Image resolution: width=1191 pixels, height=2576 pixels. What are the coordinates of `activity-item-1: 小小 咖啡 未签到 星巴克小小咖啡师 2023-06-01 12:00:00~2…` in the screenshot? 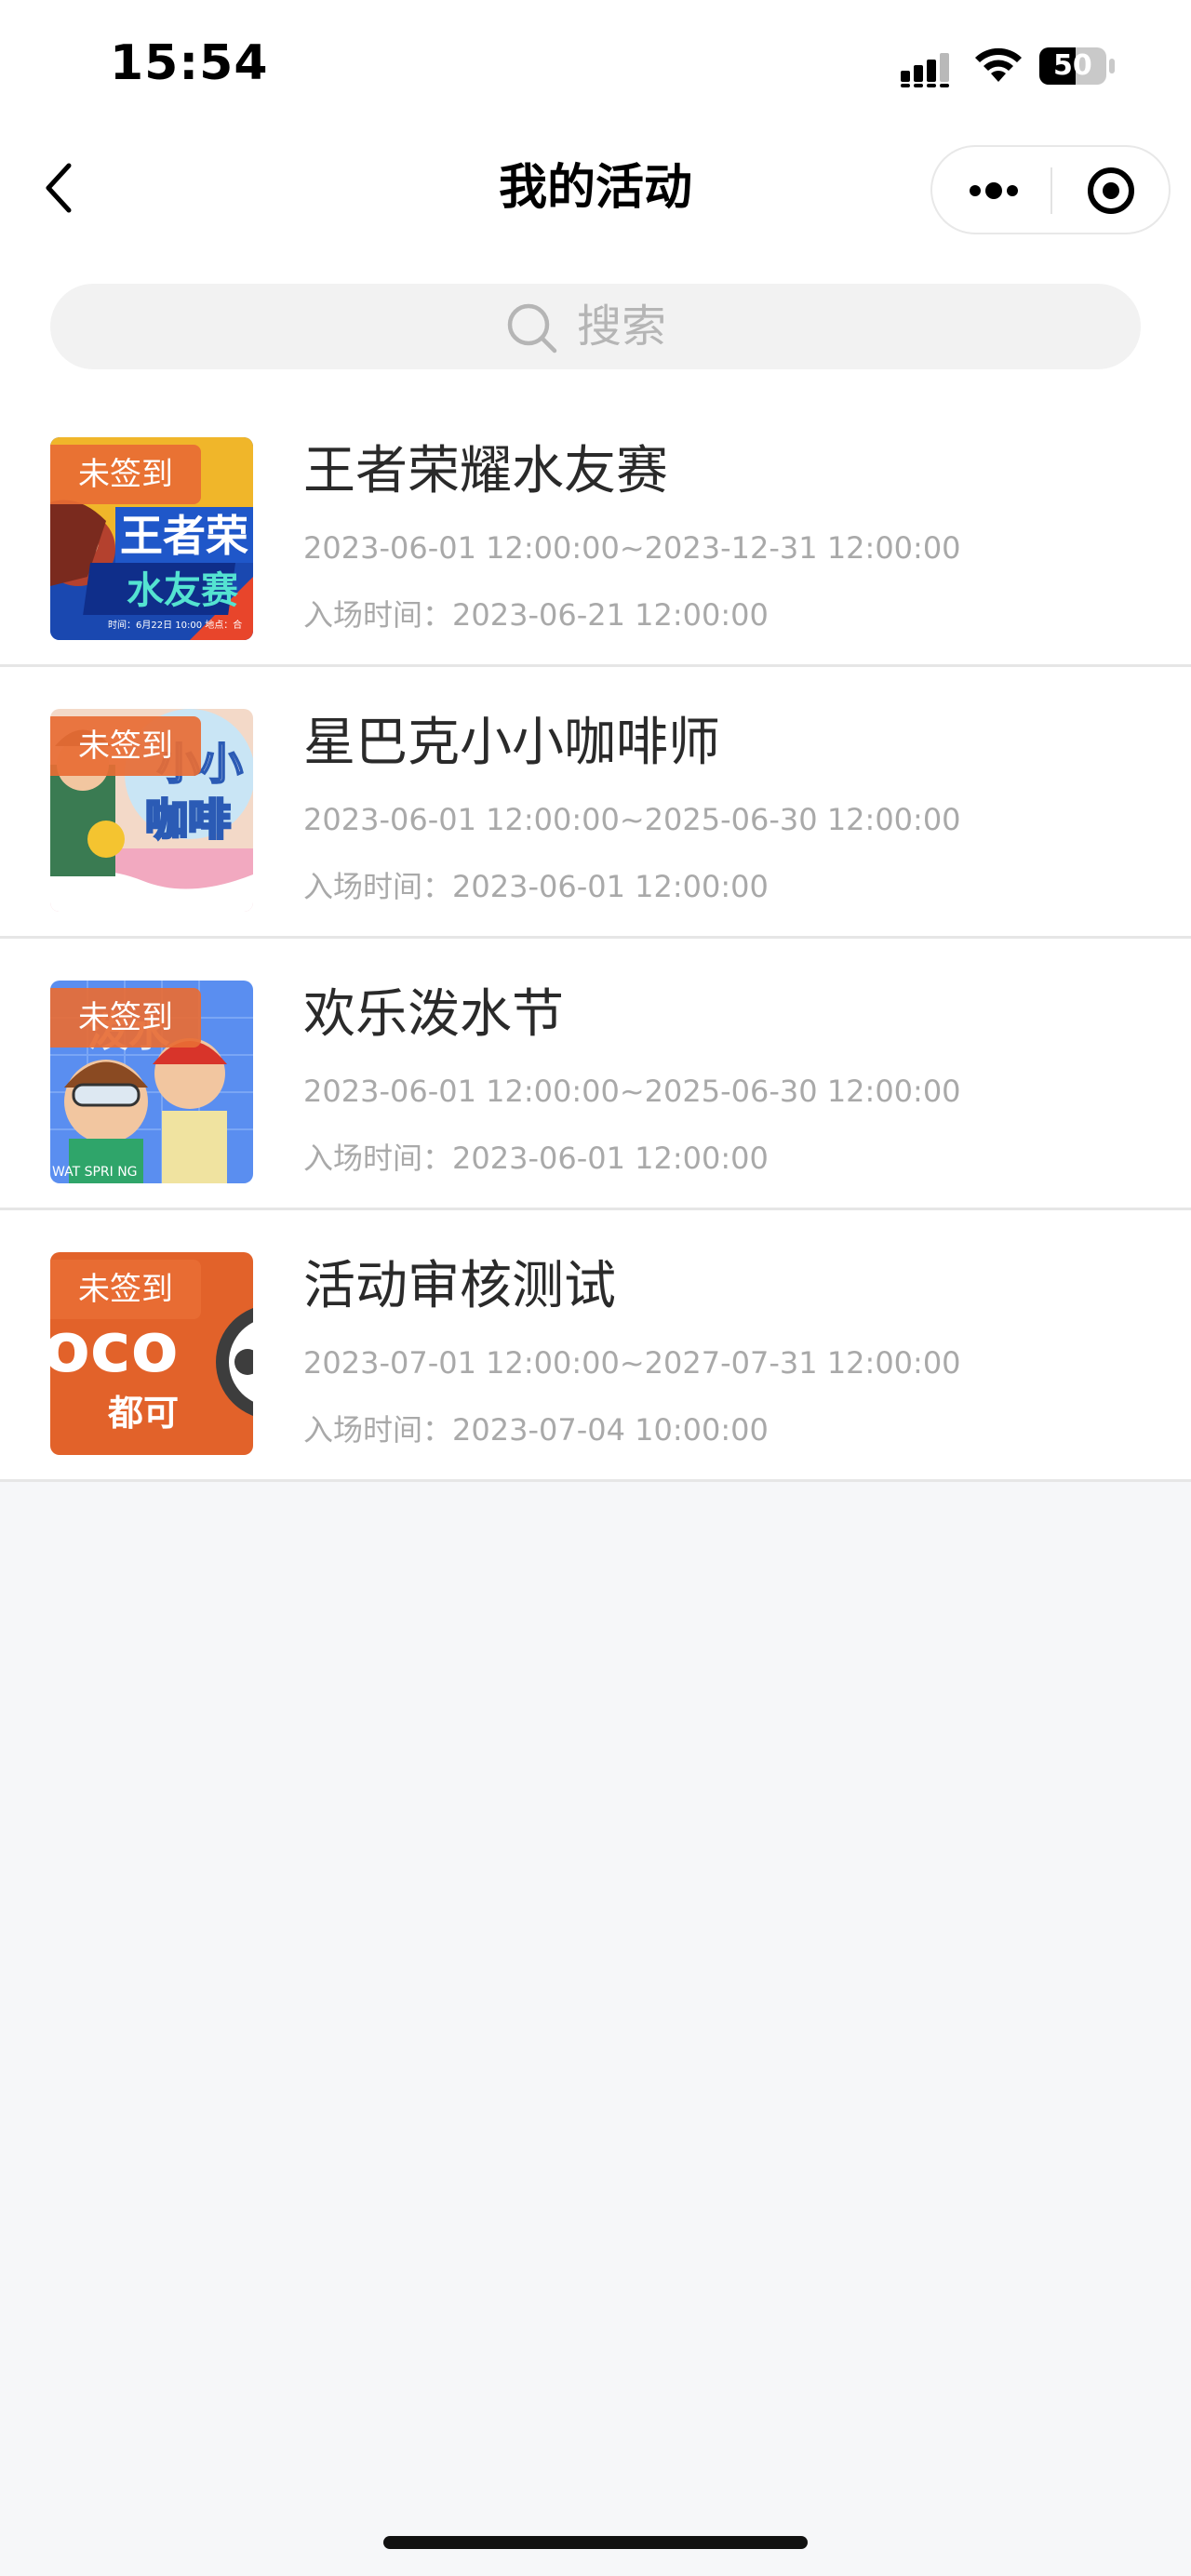 It's located at (595, 803).